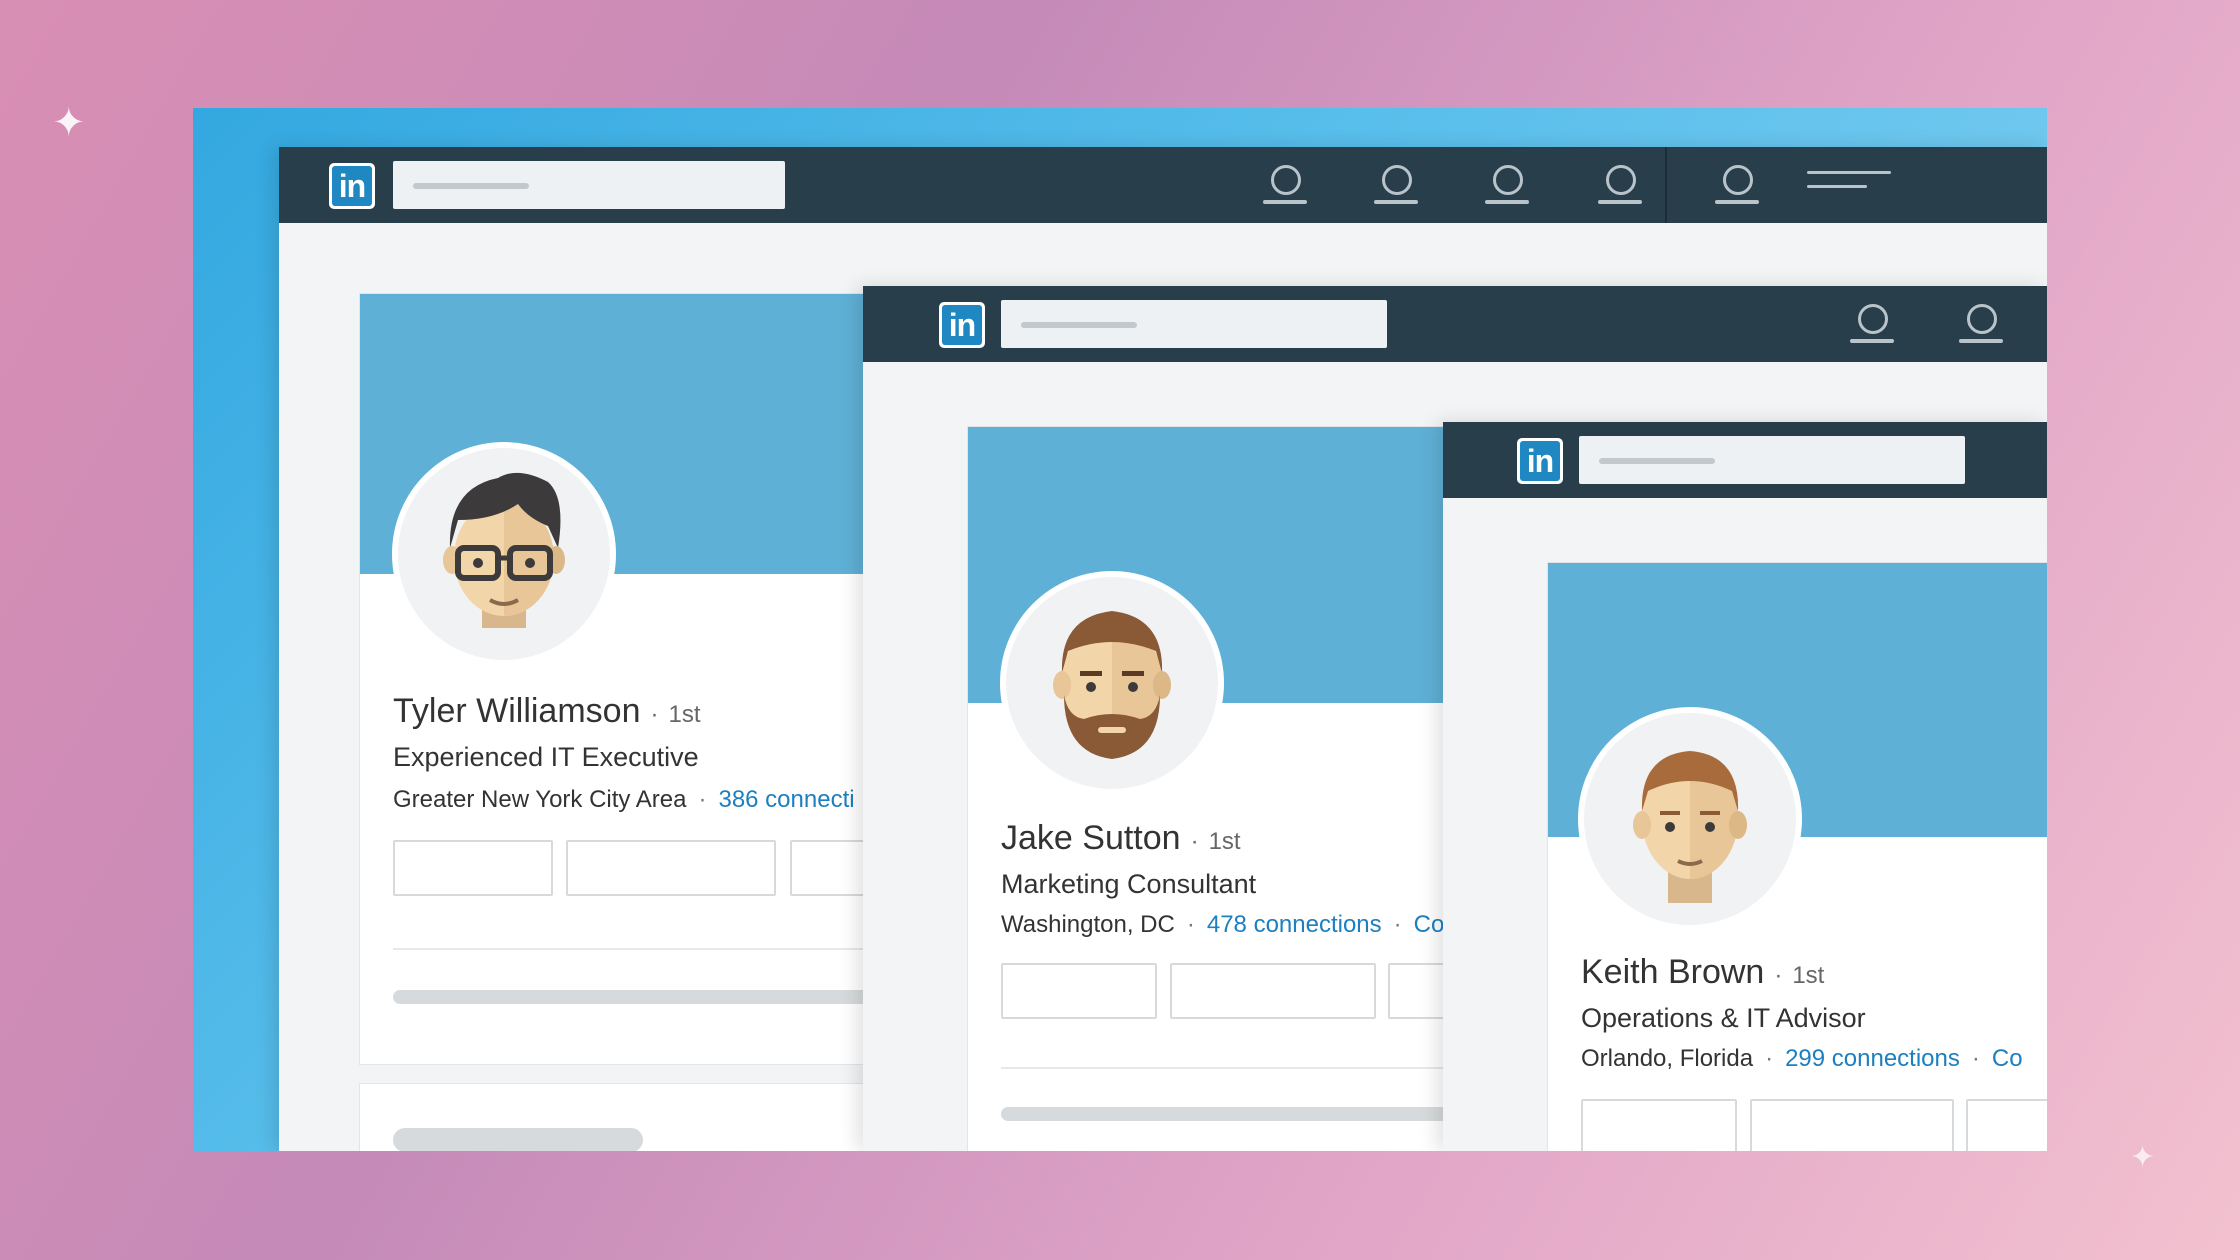 This screenshot has width=2240, height=1260. I want to click on avatar-illustration-beard, so click(1112, 685).